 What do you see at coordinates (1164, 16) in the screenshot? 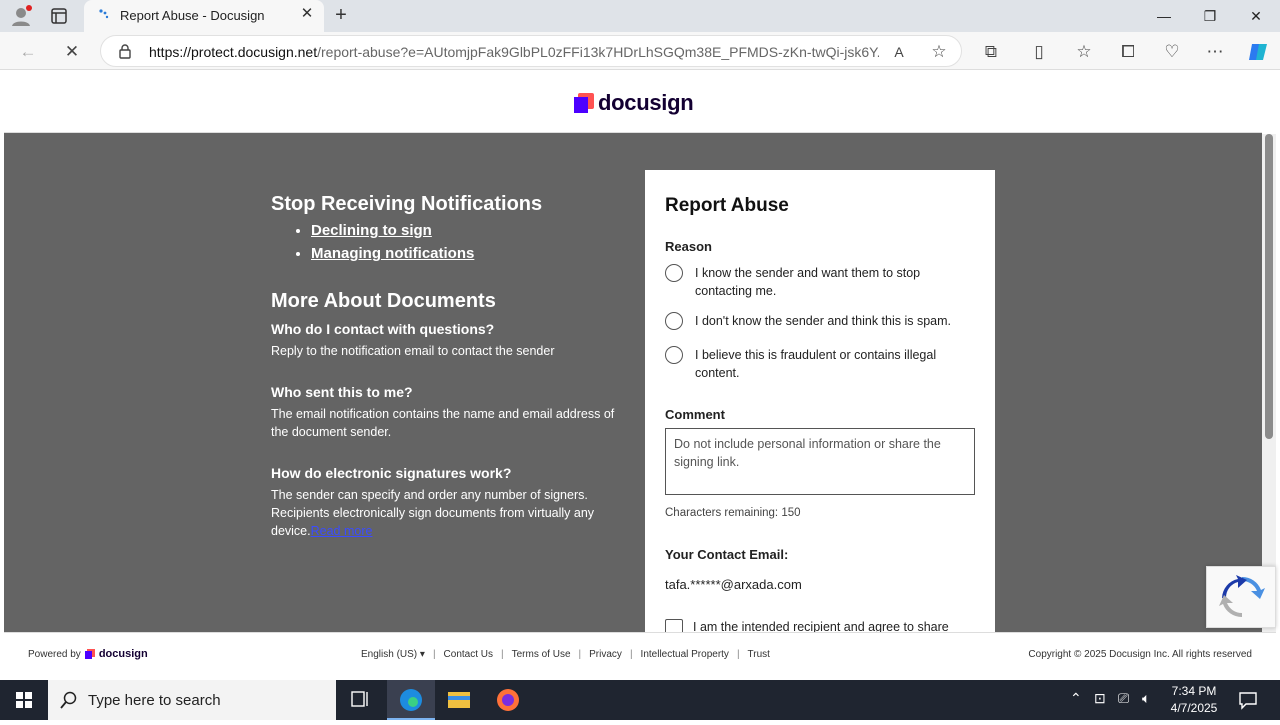
I see `minimize-icon: —` at bounding box center [1164, 16].